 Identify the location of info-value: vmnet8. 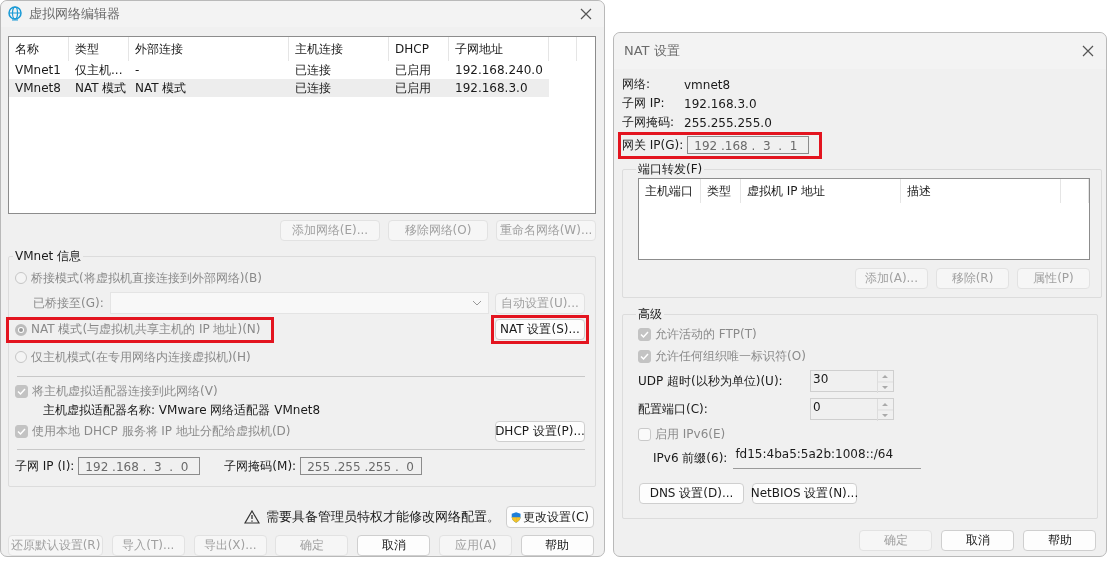
(707, 84).